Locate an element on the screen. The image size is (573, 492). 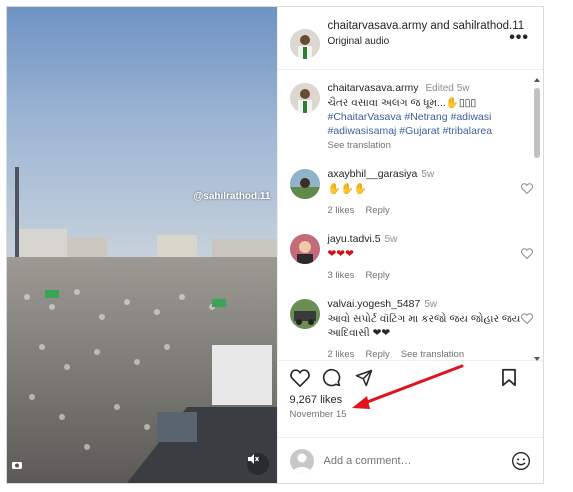
comment-username: valvai.yogesh_5487 is located at coordinates (374, 304).